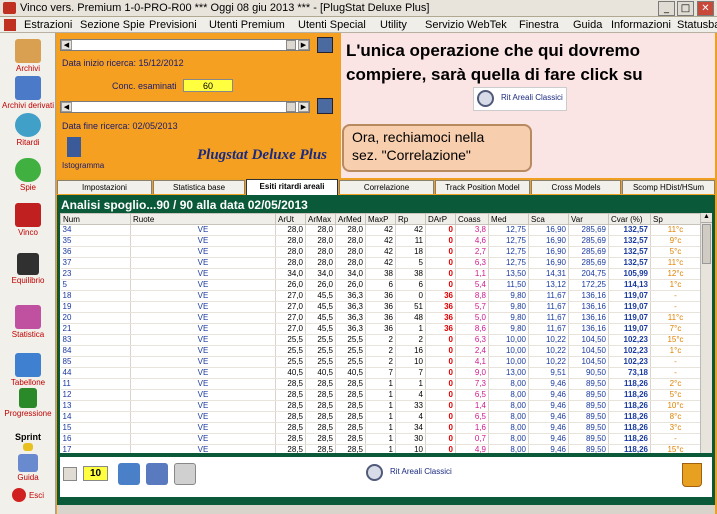  Describe the element at coordinates (393, 25) in the screenshot. I see `menu-utility: Utility` at that location.